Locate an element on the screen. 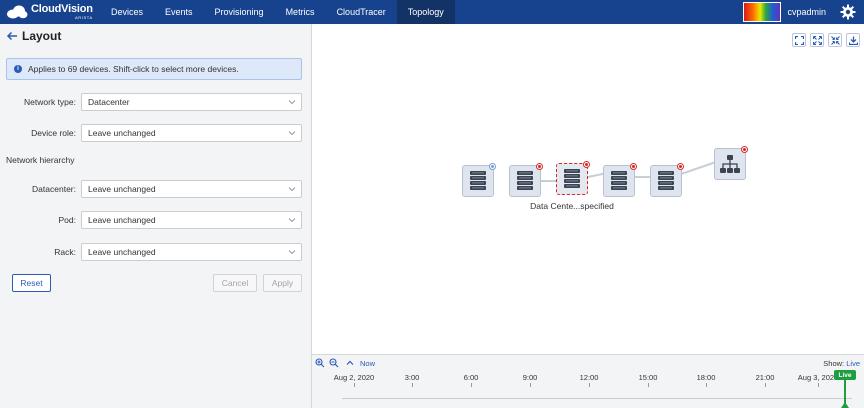 The height and width of the screenshot is (408, 864). reset-button: Reset is located at coordinates (31, 283).